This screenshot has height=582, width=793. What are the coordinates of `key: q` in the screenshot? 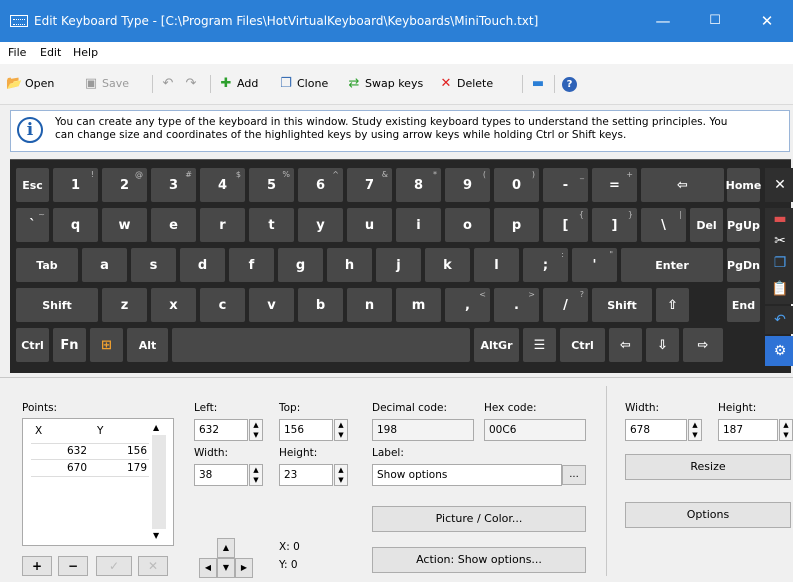 It's located at (75, 225).